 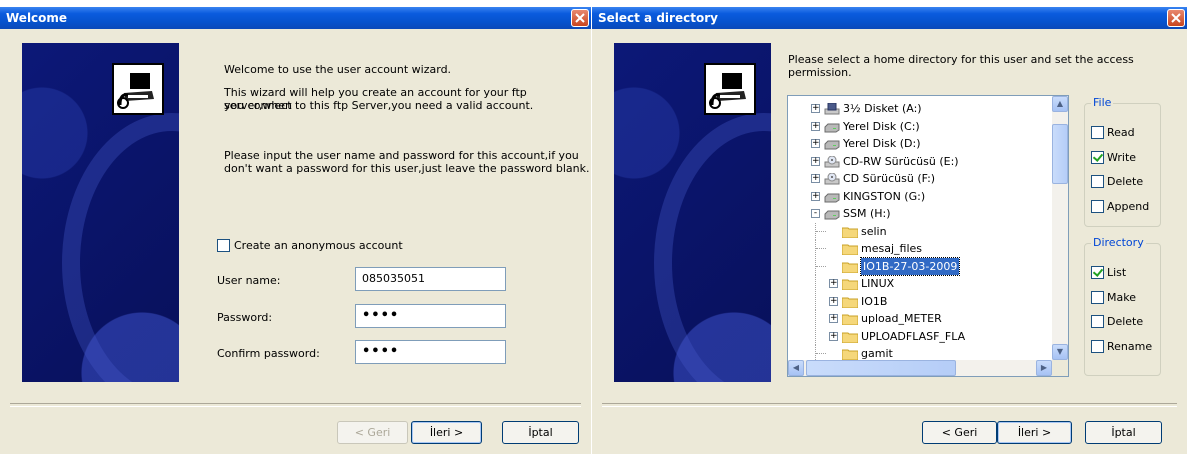 I want to click on tree-item: IO1B-27-03-2009, so click(x=918, y=266).